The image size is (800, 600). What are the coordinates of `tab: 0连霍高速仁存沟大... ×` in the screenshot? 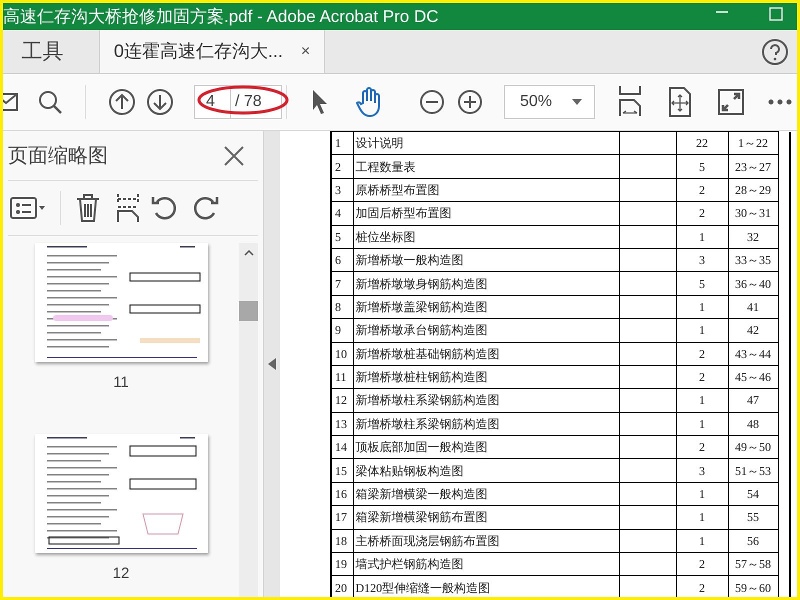 It's located at (212, 51).